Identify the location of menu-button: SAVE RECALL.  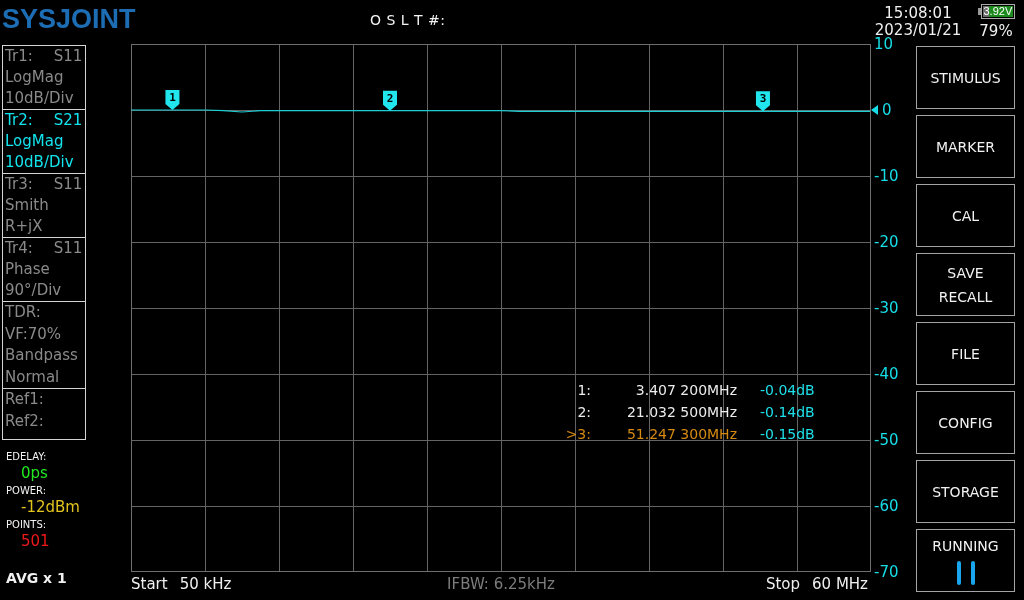
(965, 284).